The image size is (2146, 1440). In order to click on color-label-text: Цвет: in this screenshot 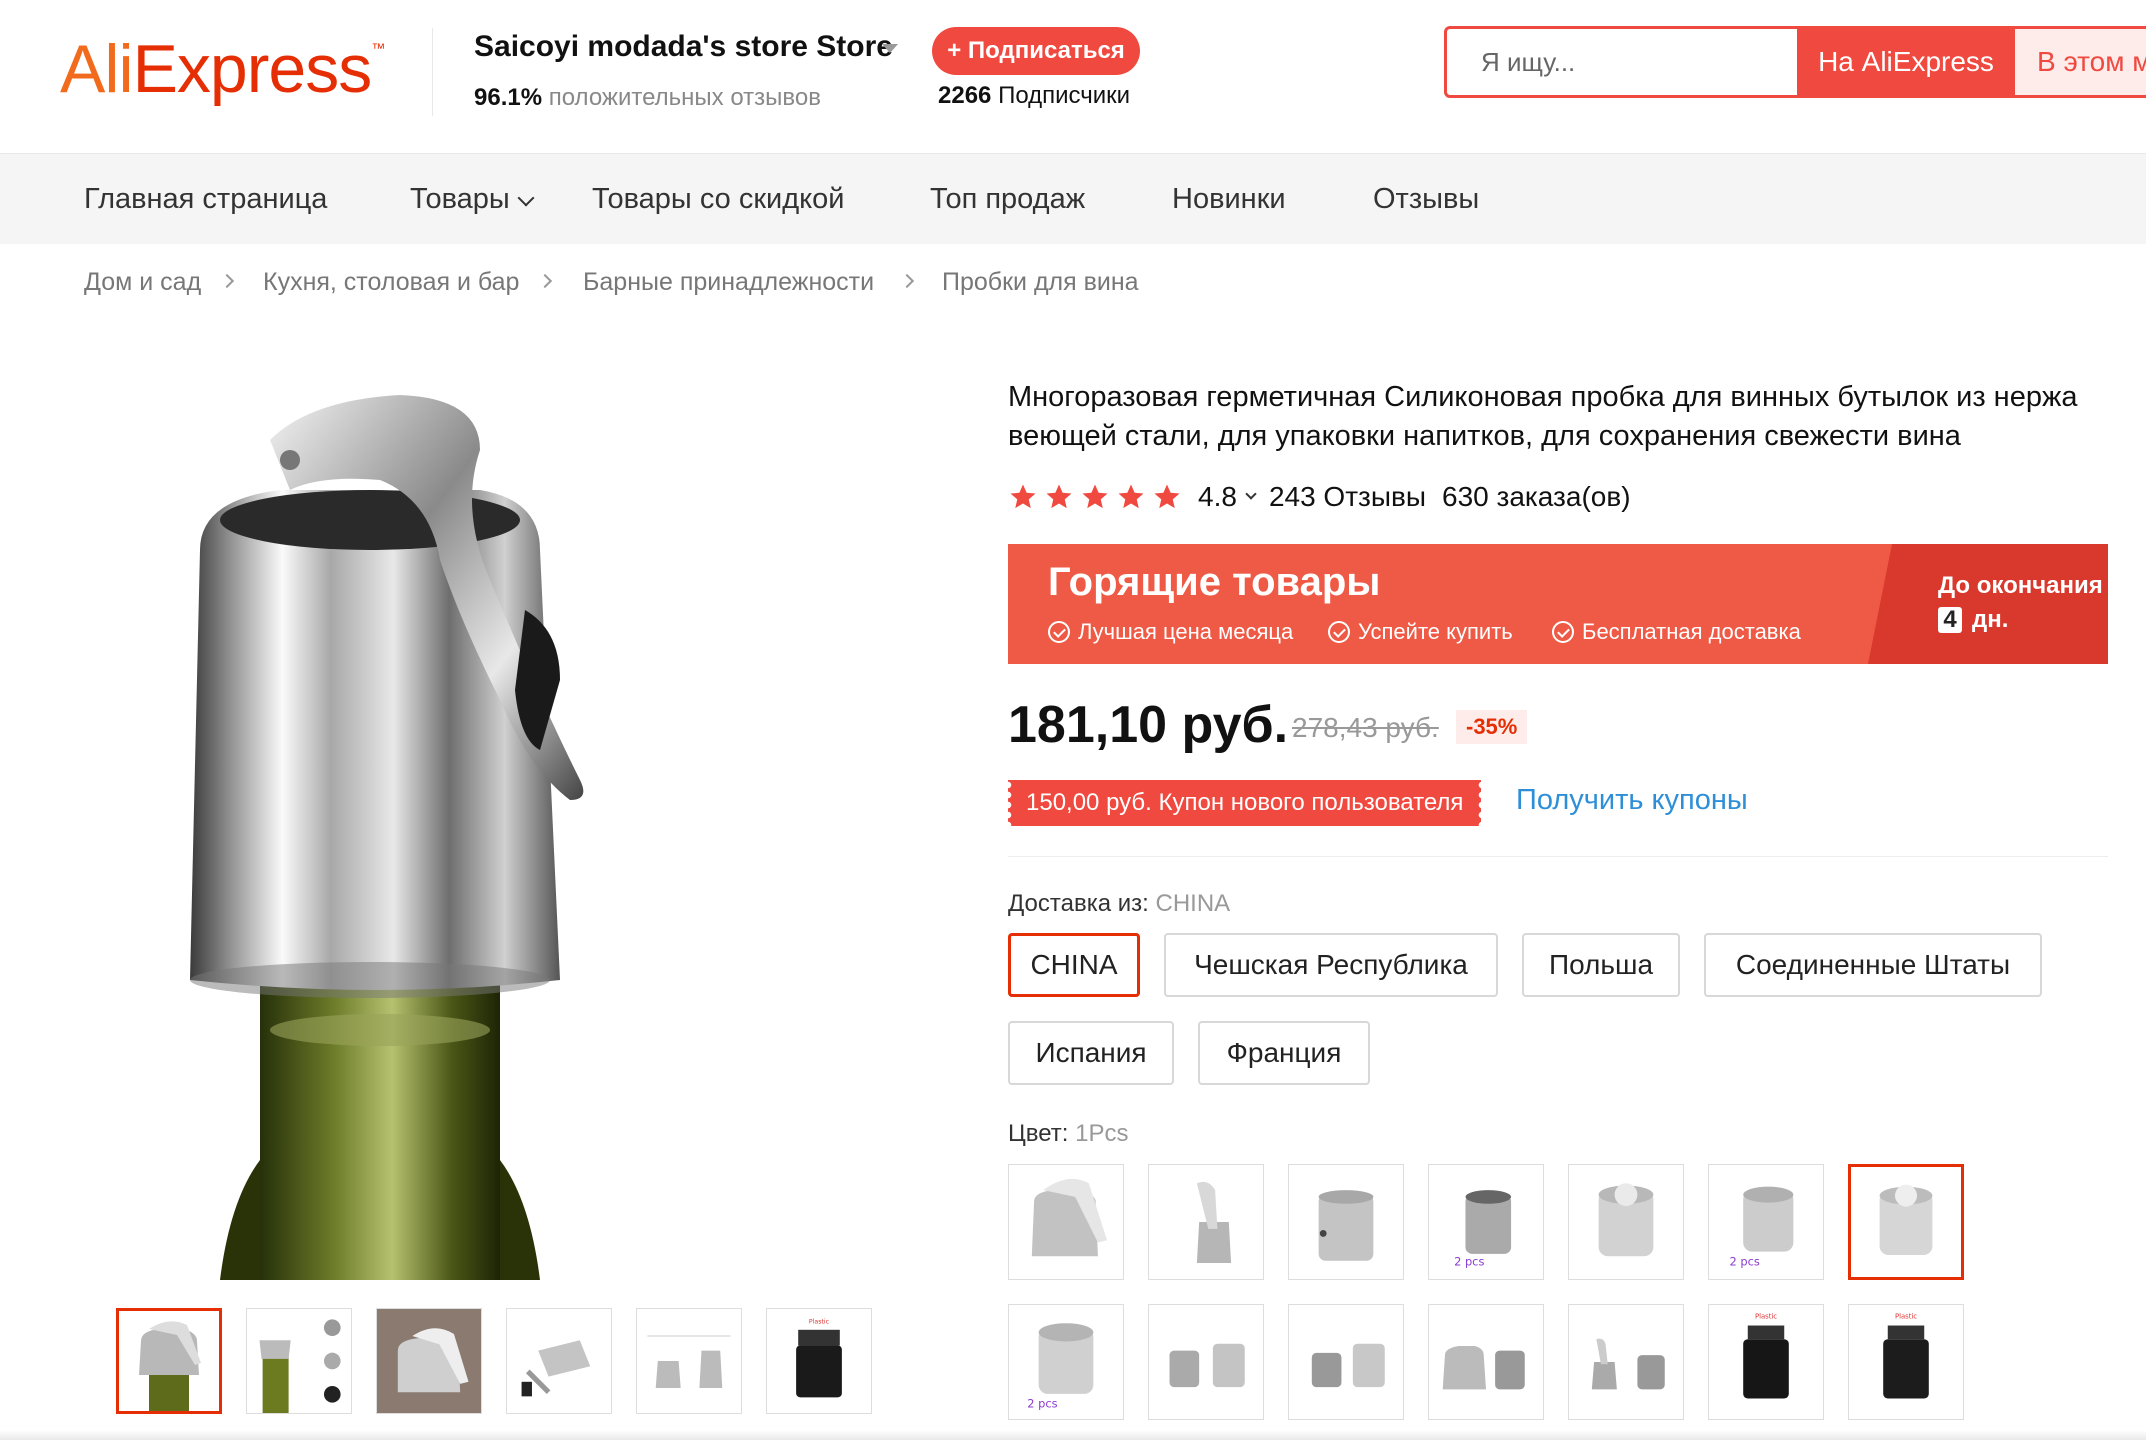, I will do `click(1038, 1133)`.